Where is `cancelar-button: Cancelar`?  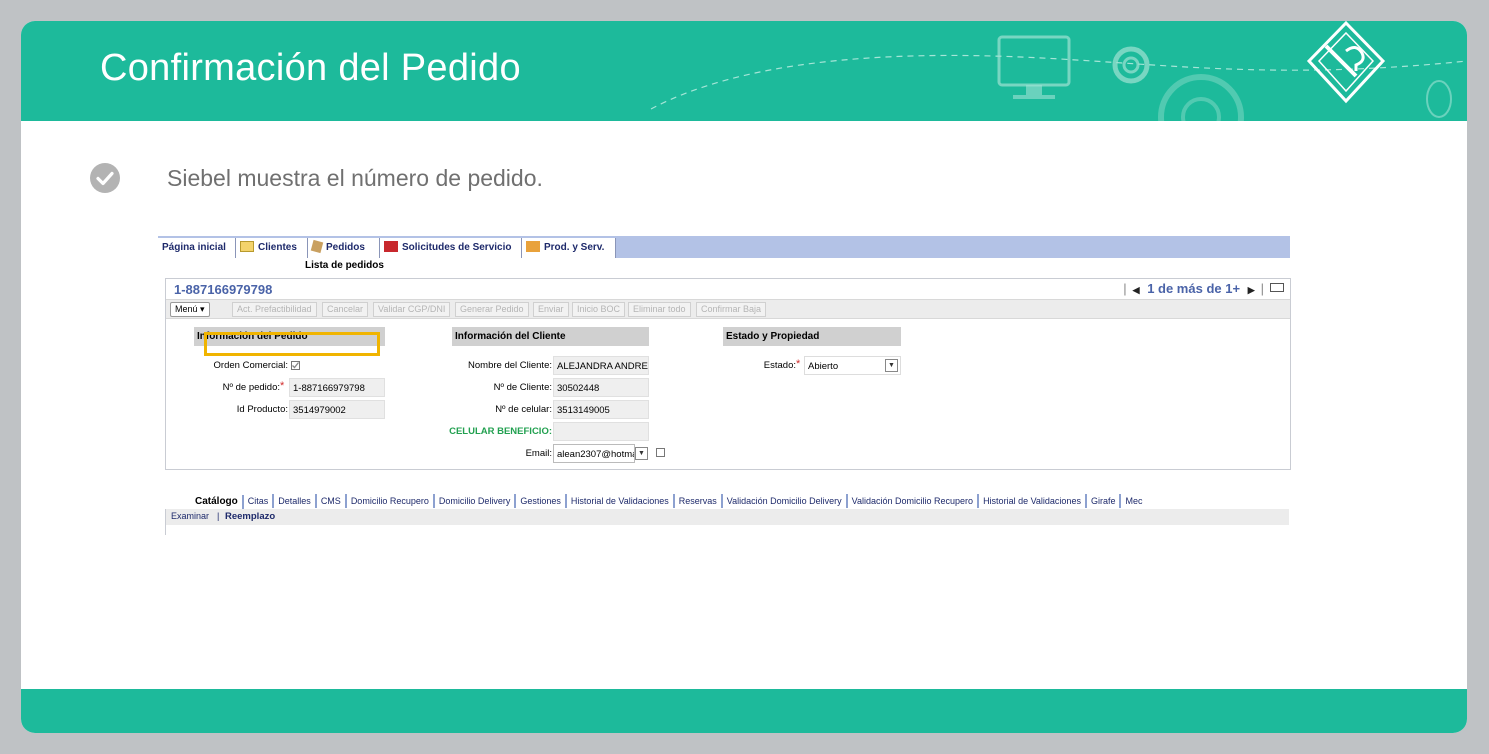 cancelar-button: Cancelar is located at coordinates (345, 309).